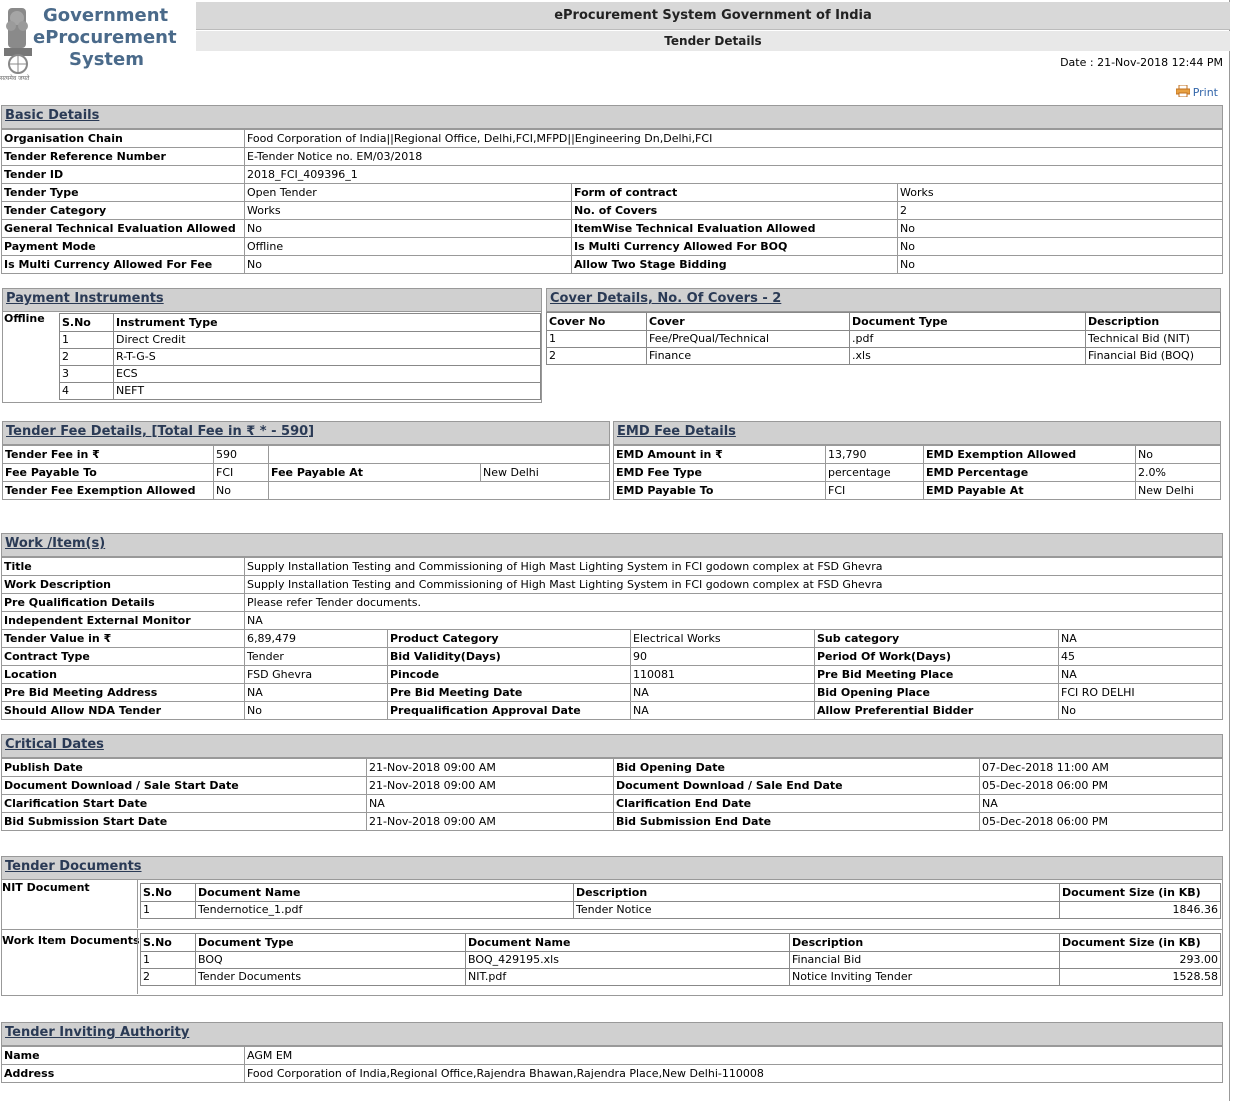 This screenshot has height=1101, width=1243. Describe the element at coordinates (46, 887) in the screenshot. I see `nit-document-label: NIT Document` at that location.